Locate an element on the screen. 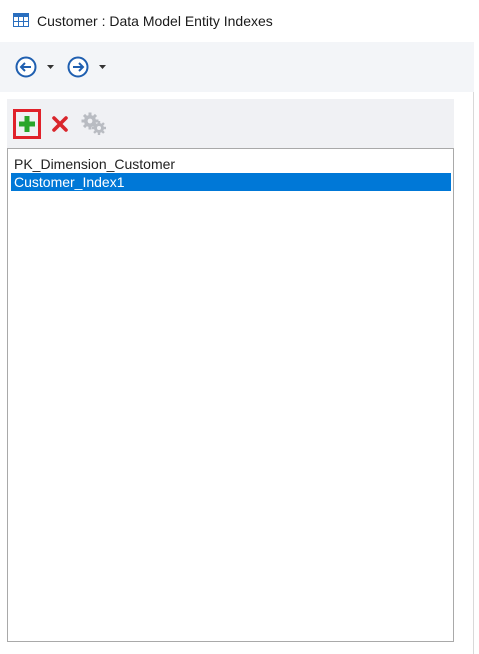 The image size is (479, 654). configure-index-button is located at coordinates (94, 124).